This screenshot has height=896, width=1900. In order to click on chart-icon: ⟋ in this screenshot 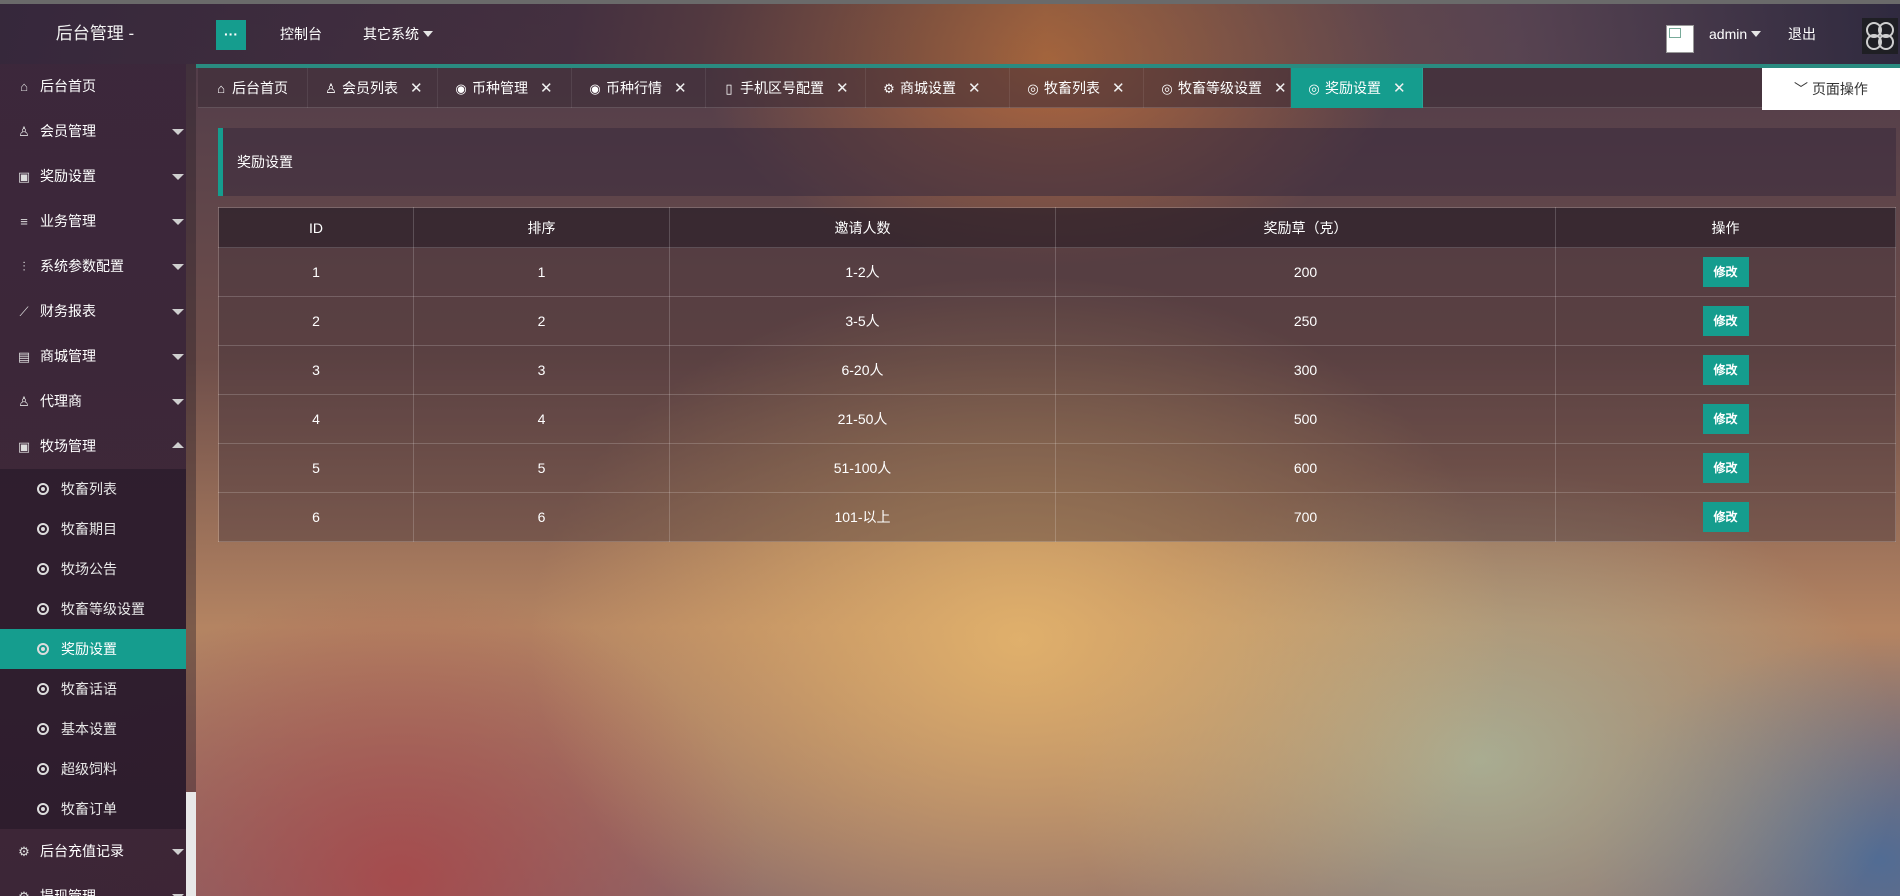, I will do `click(24, 311)`.